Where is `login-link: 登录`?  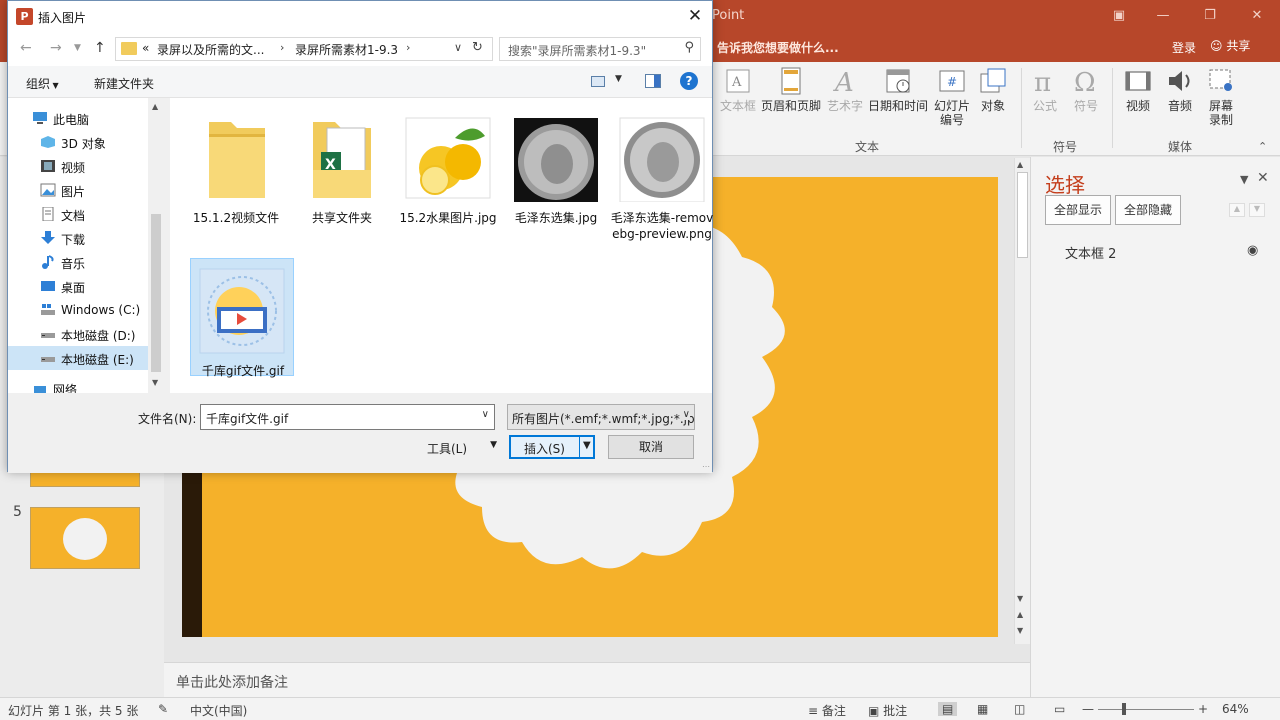 login-link: 登录 is located at coordinates (1184, 47).